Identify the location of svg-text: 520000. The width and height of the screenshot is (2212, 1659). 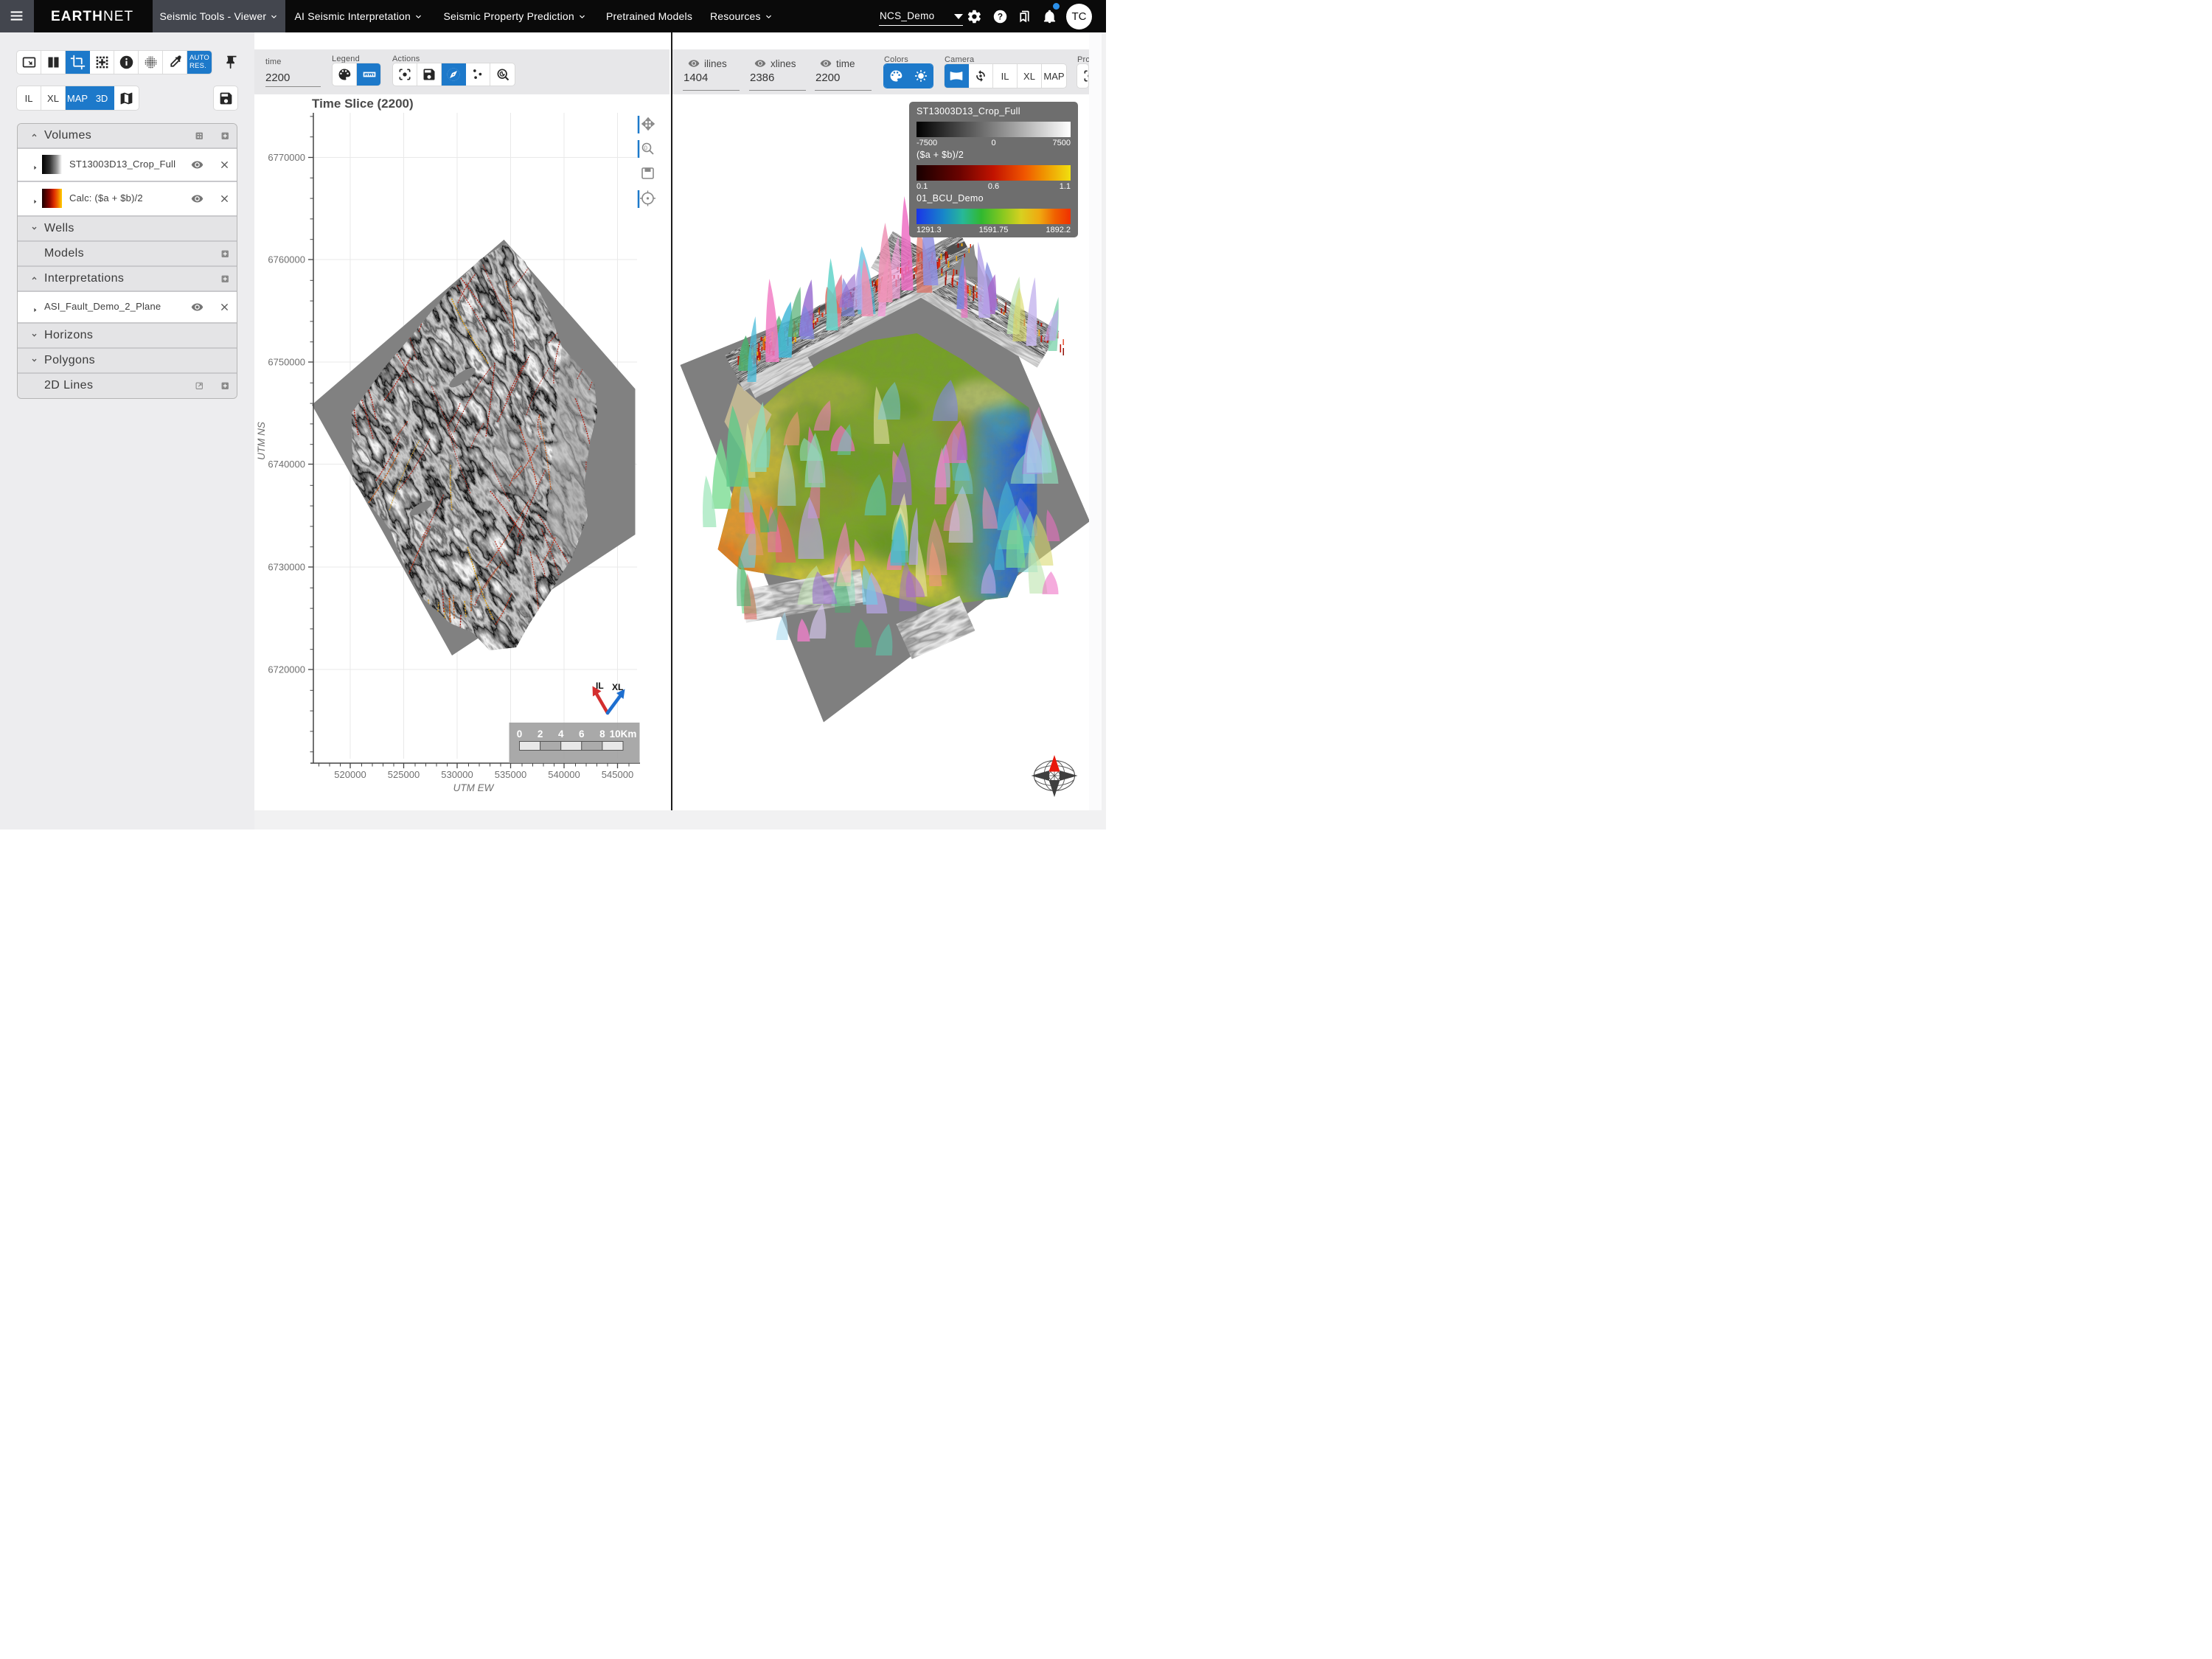
(350, 774).